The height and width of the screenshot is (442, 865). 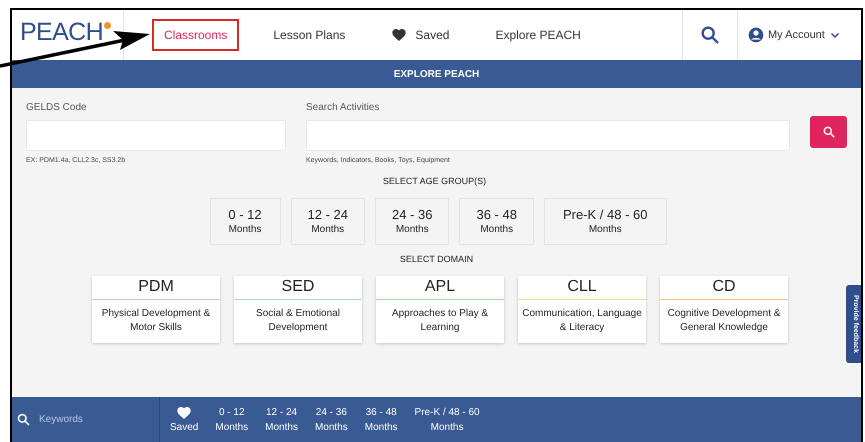 I want to click on age-group-option: 24 - 36 Months, so click(x=412, y=221).